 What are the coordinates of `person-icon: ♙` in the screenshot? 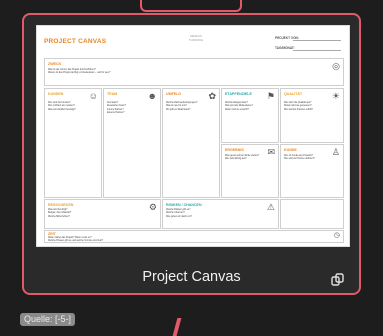 It's located at (335, 152).